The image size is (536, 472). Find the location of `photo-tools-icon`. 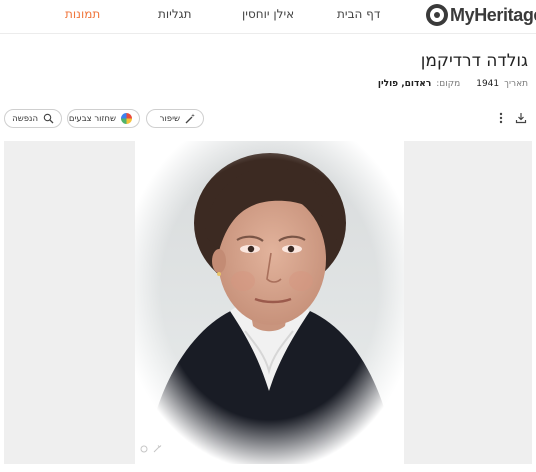

photo-tools-icon is located at coordinates (151, 449).